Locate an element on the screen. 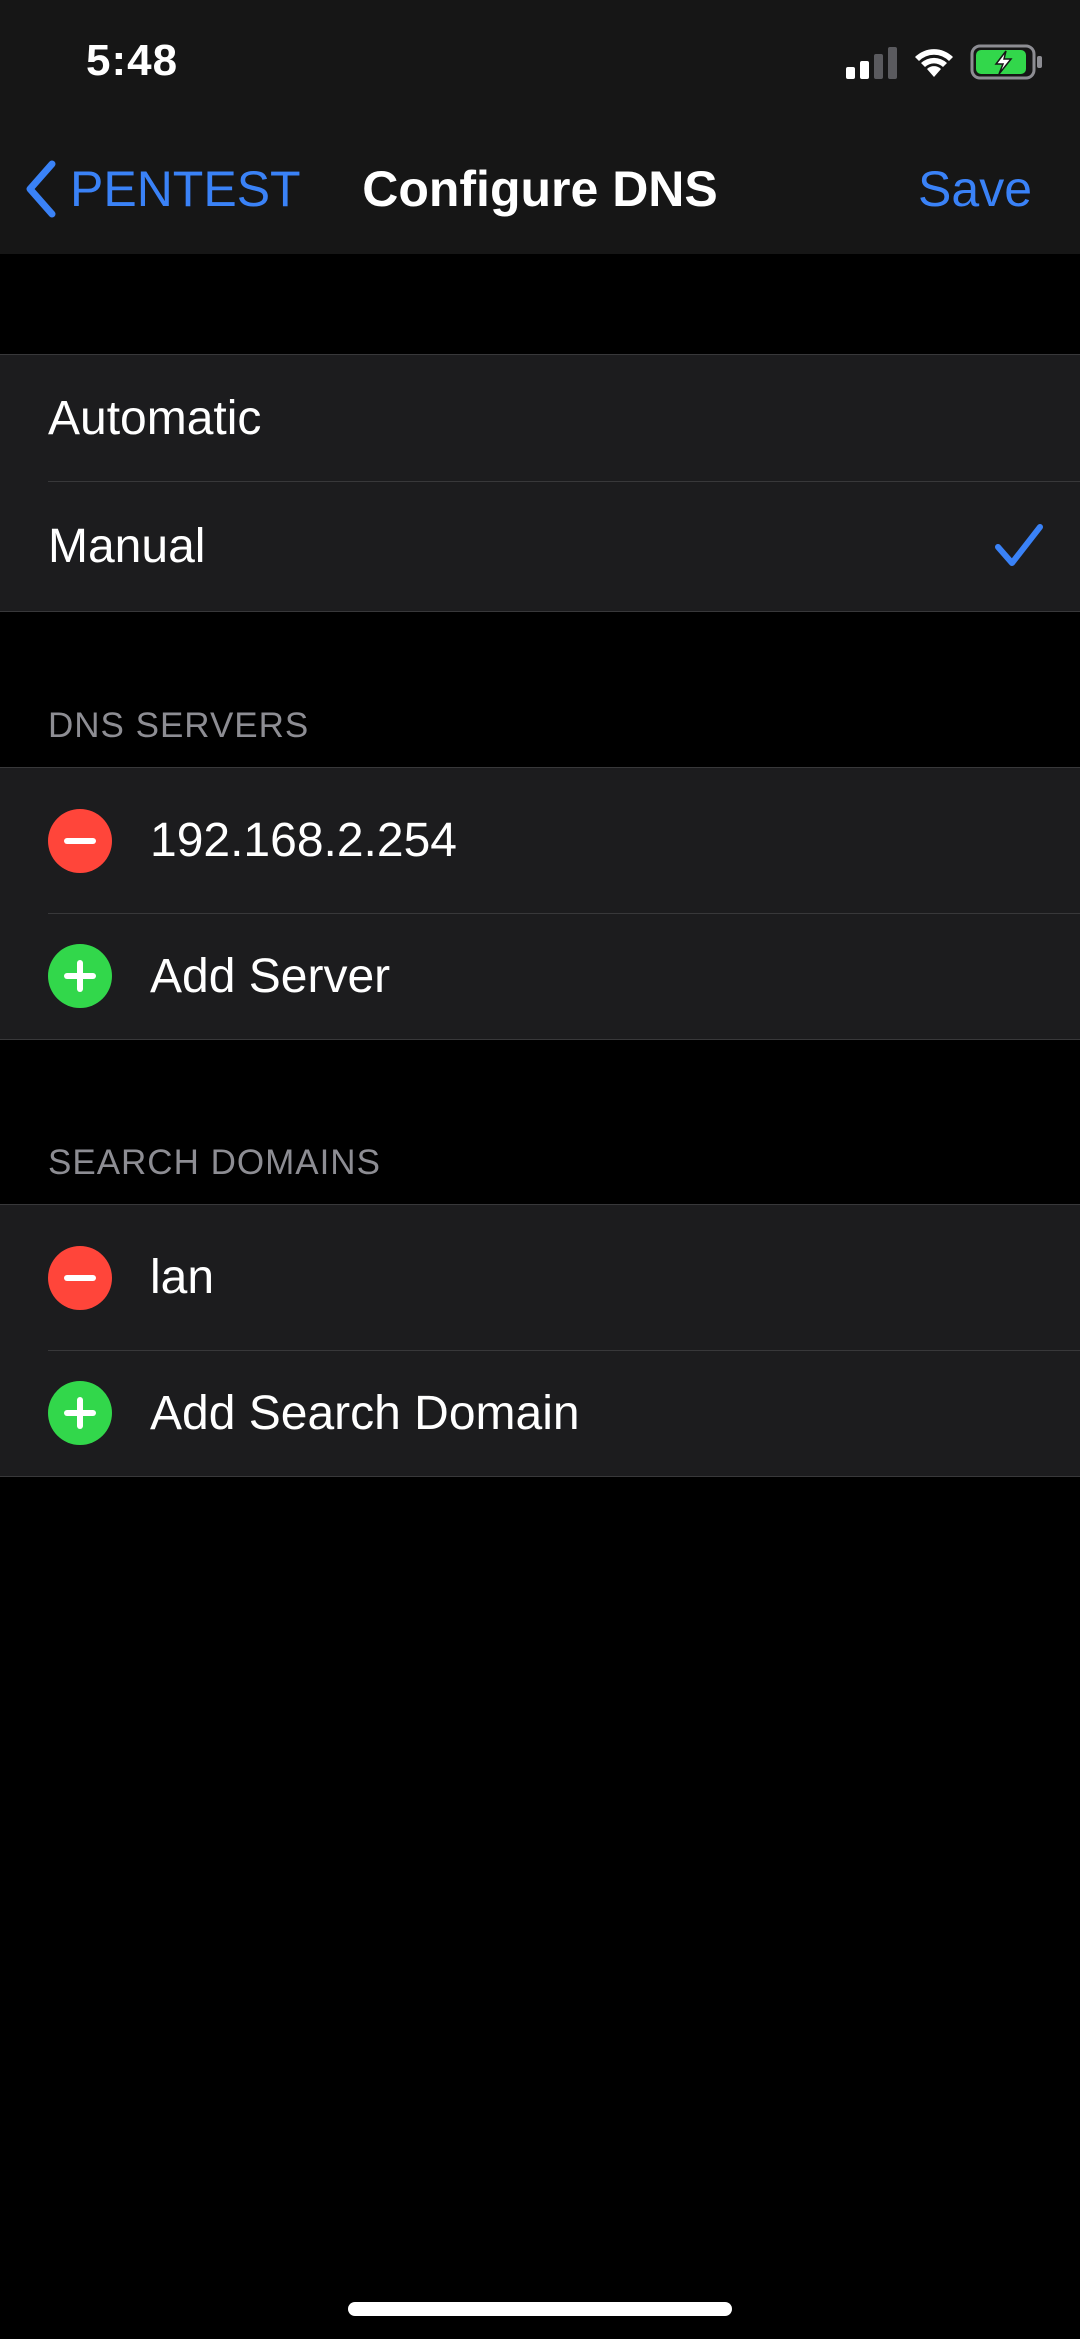 The width and height of the screenshot is (1080, 2339). save-button: Save is located at coordinates (975, 189).